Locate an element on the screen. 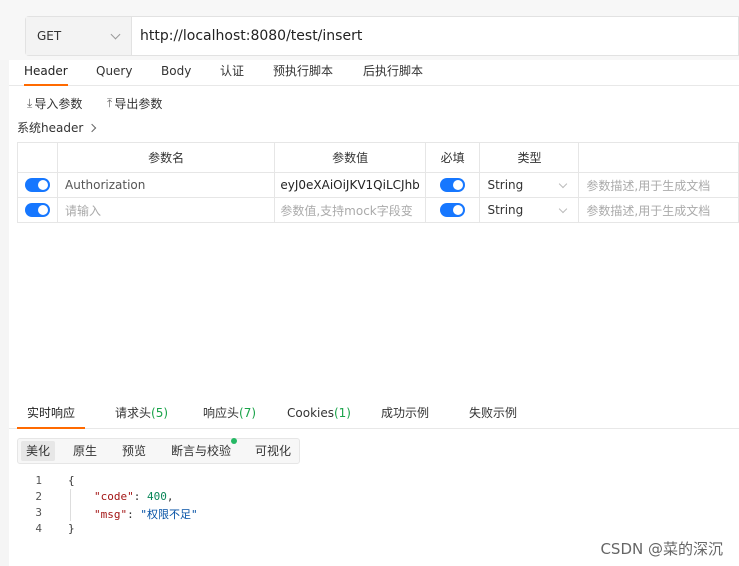 The width and height of the screenshot is (739, 566). tab-label: 实时响应 is located at coordinates (50, 413).